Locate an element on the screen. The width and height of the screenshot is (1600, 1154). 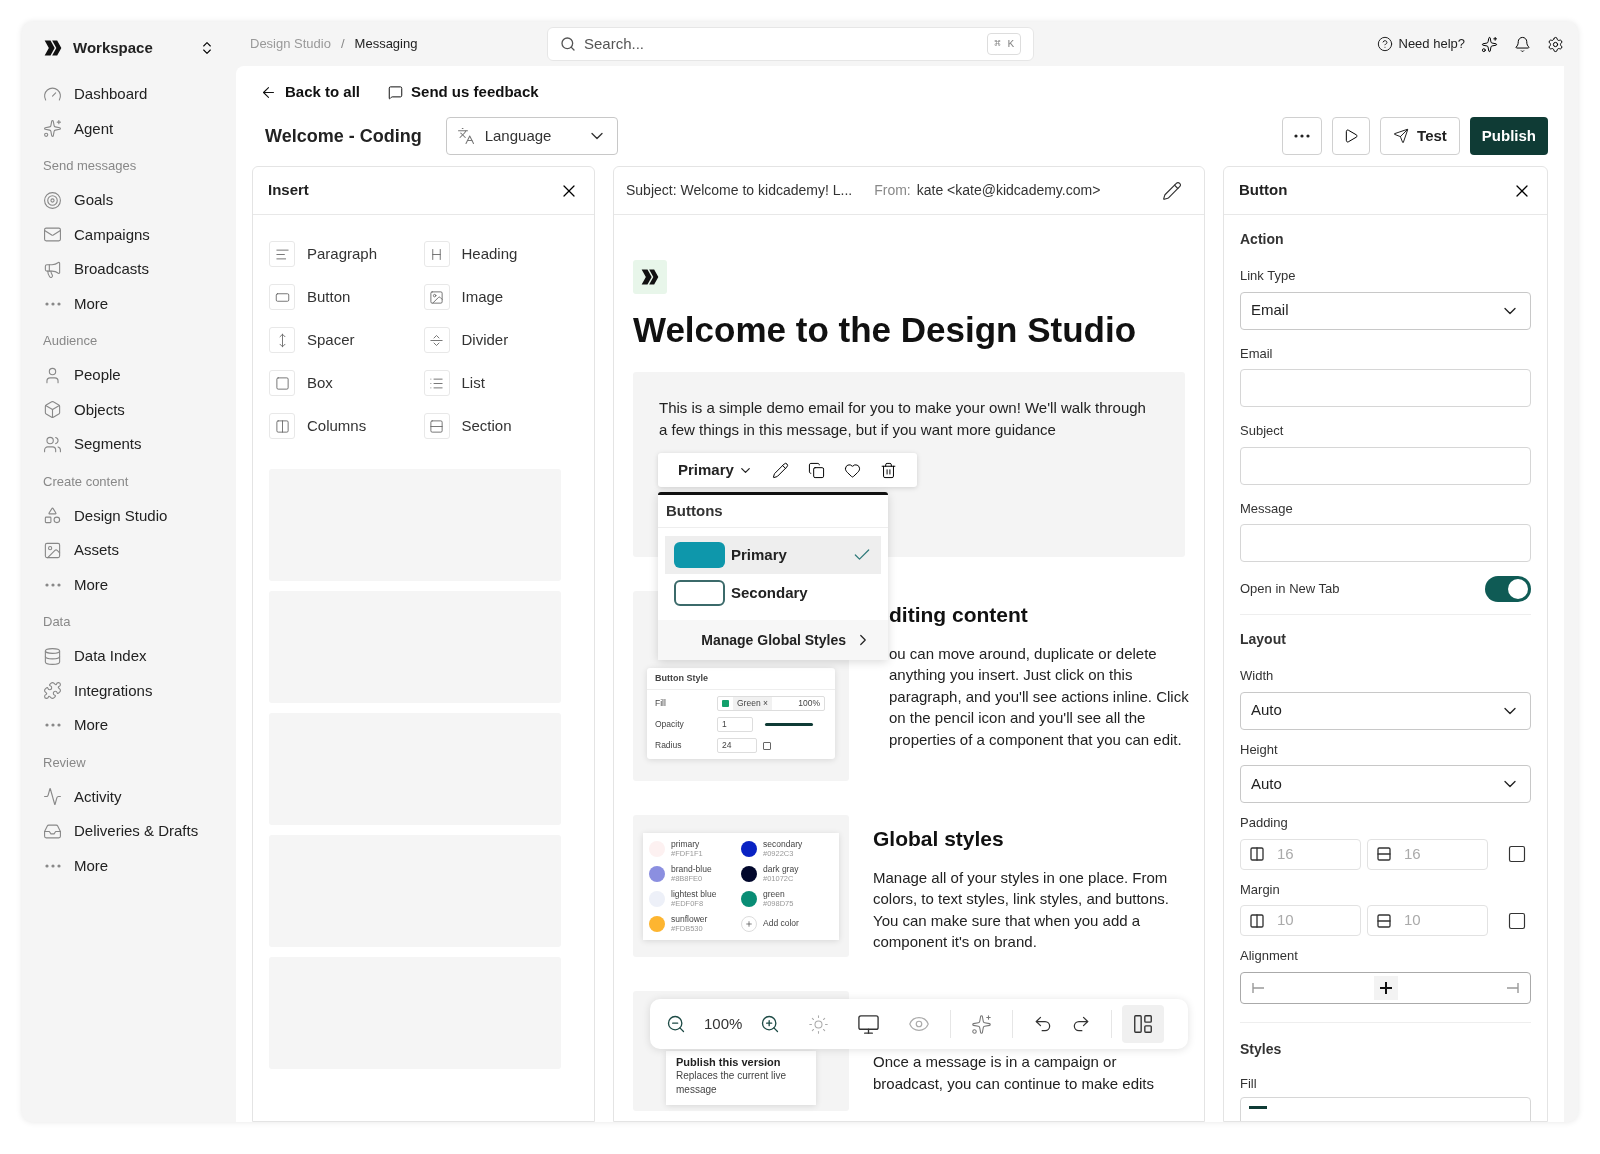
search-field: Search... ⌘ K is located at coordinates (790, 44).